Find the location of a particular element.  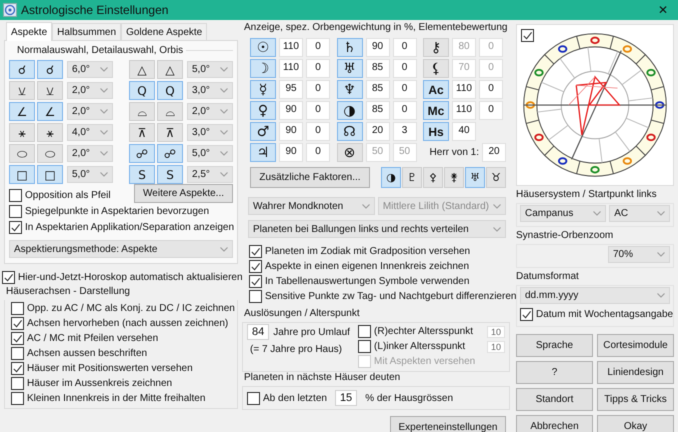

dialog-button: ? is located at coordinates (554, 372).